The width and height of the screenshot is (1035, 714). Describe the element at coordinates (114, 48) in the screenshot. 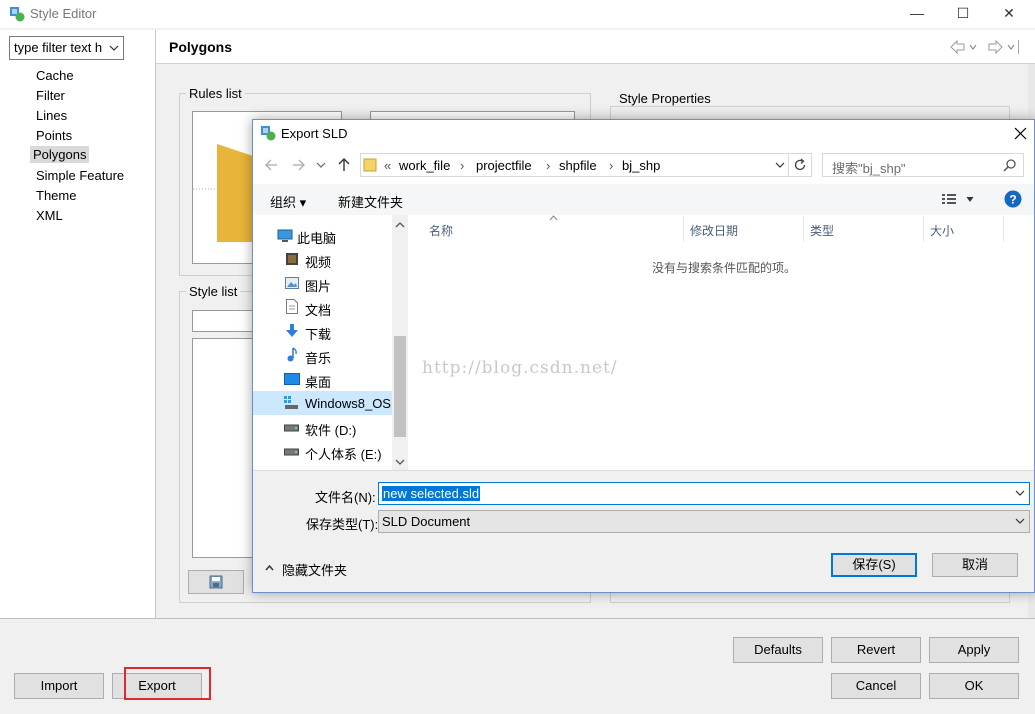

I see `chevron-down-icon` at that location.